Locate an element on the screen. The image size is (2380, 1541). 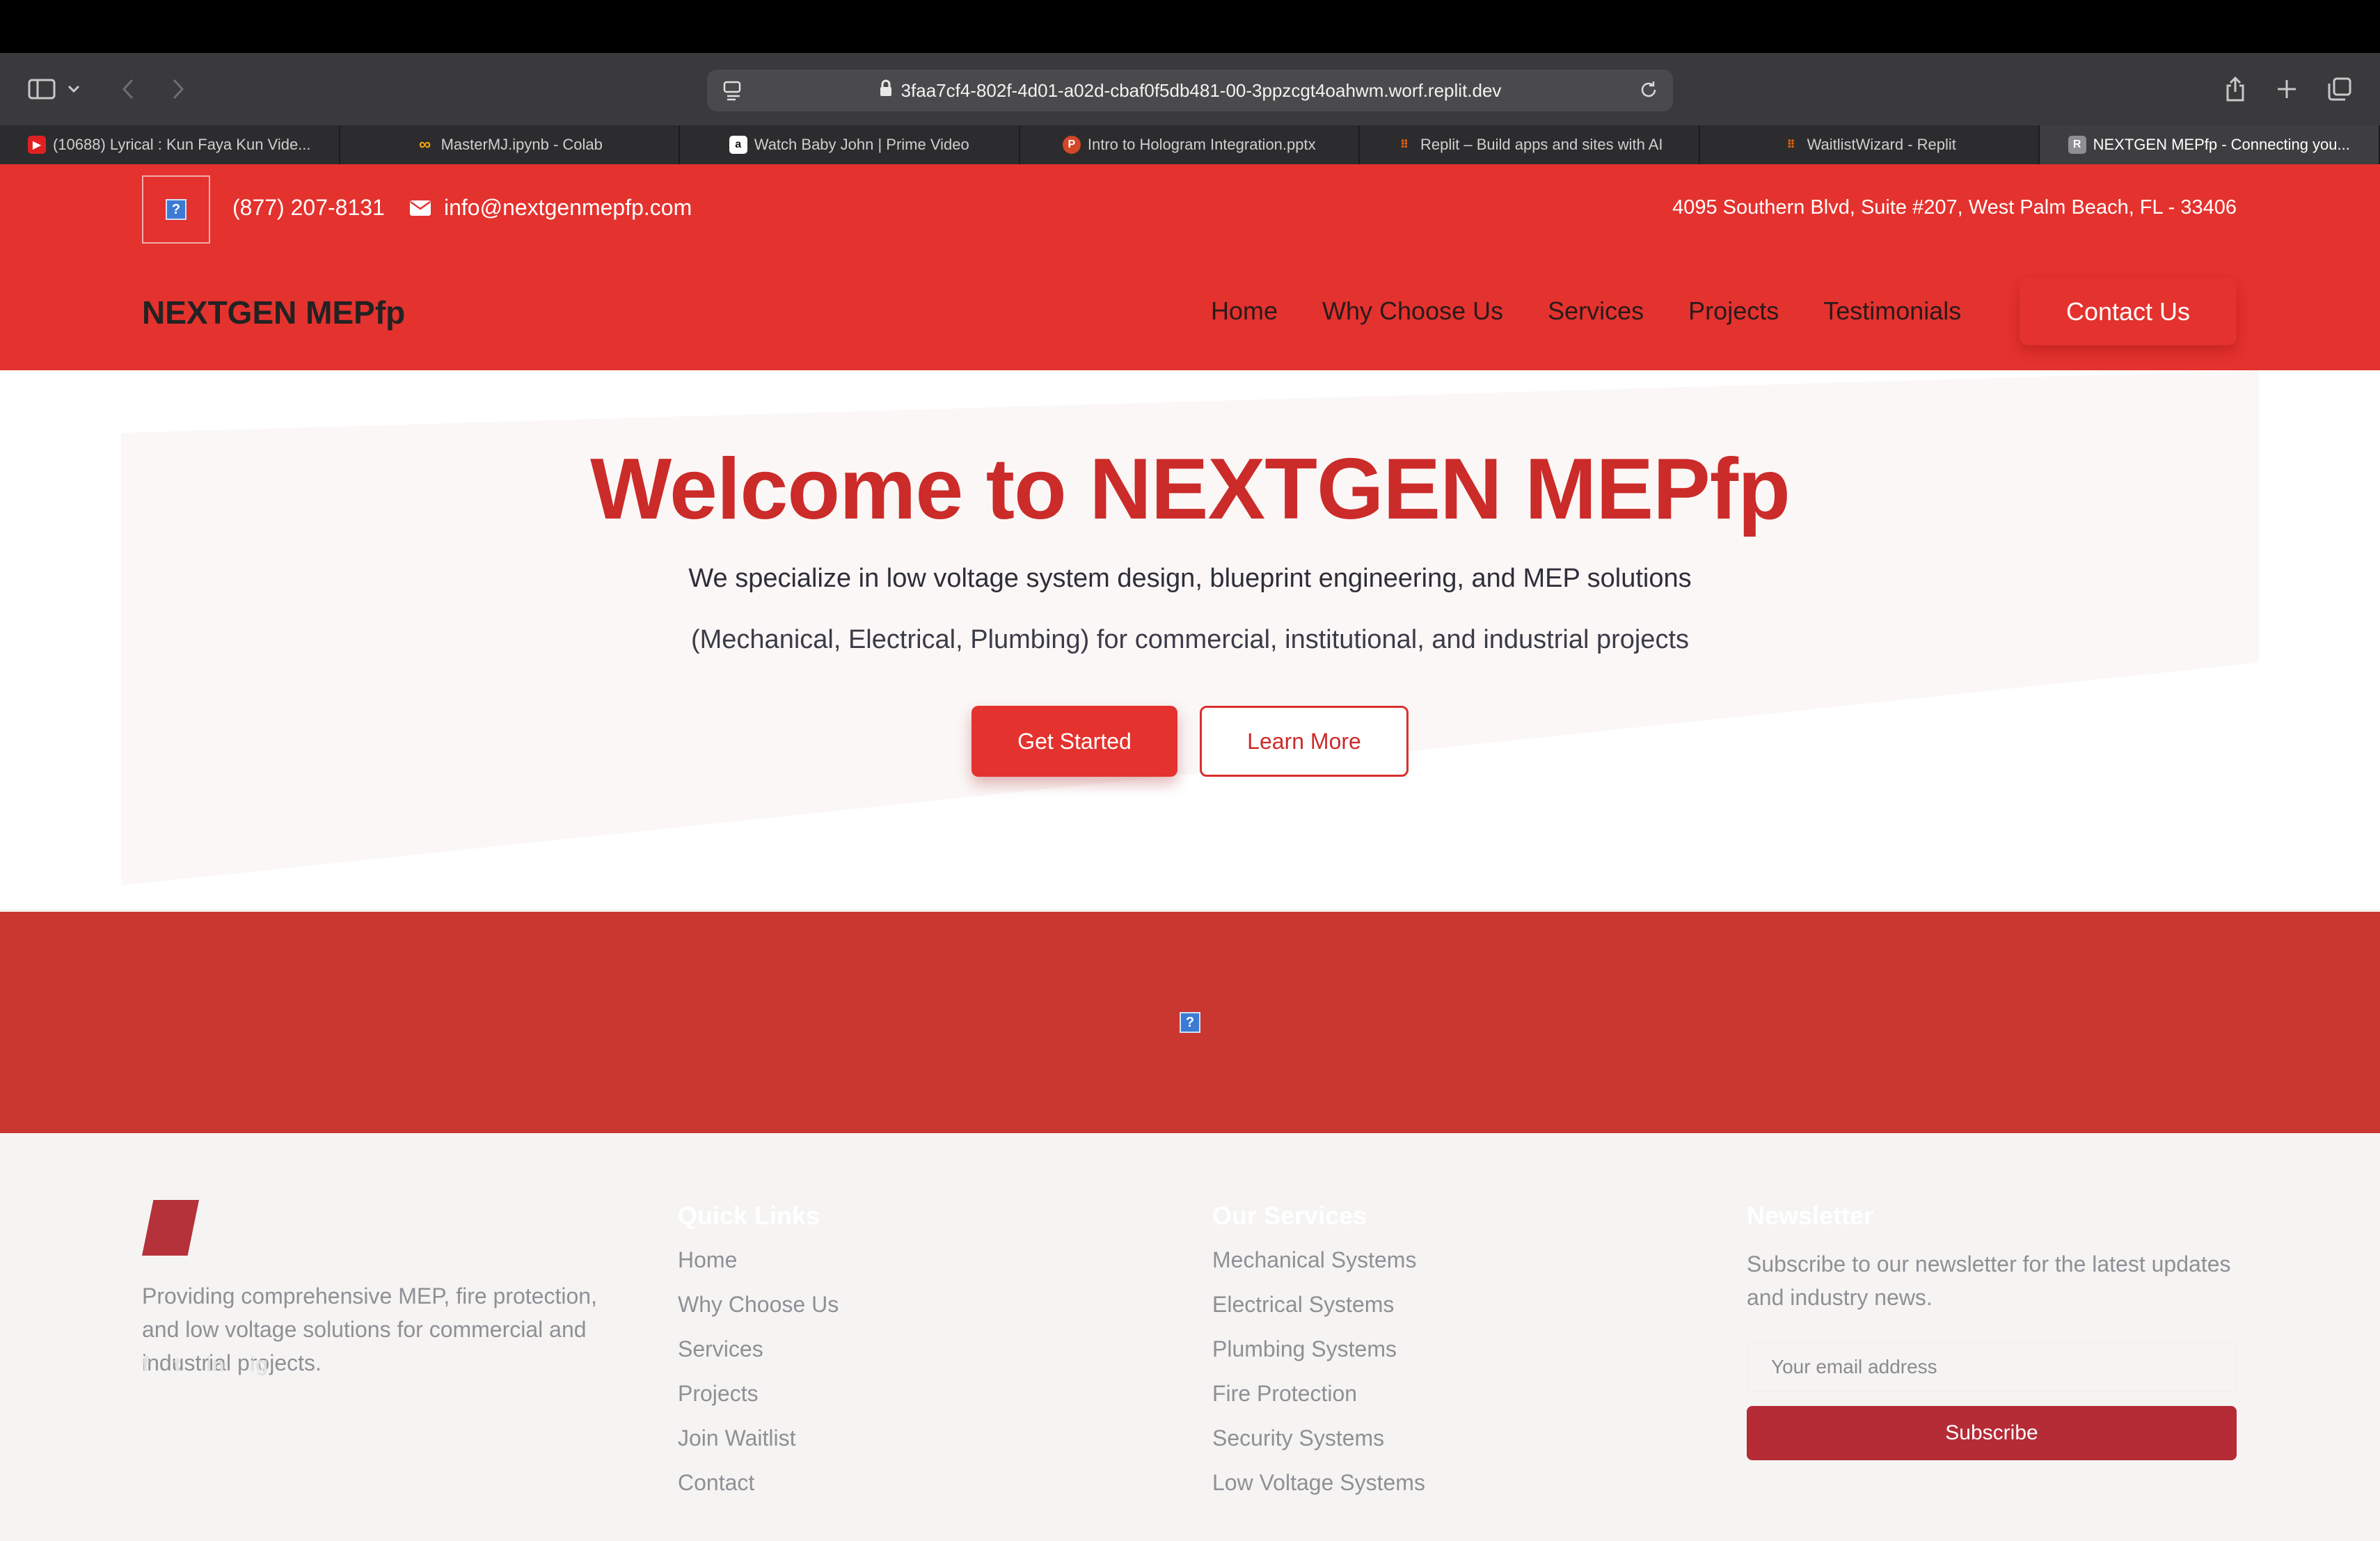
twitter-icon: t is located at coordinates (177, 1365).